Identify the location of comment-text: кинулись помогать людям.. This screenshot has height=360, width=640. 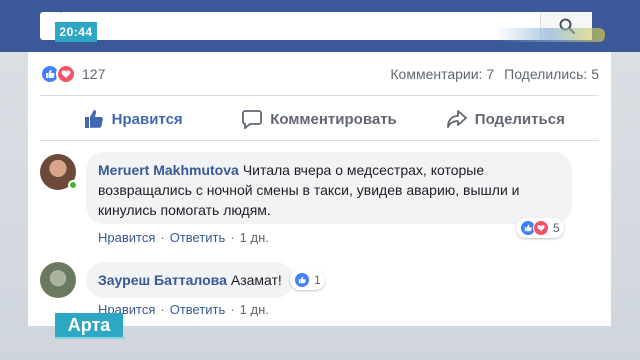
(184, 210).